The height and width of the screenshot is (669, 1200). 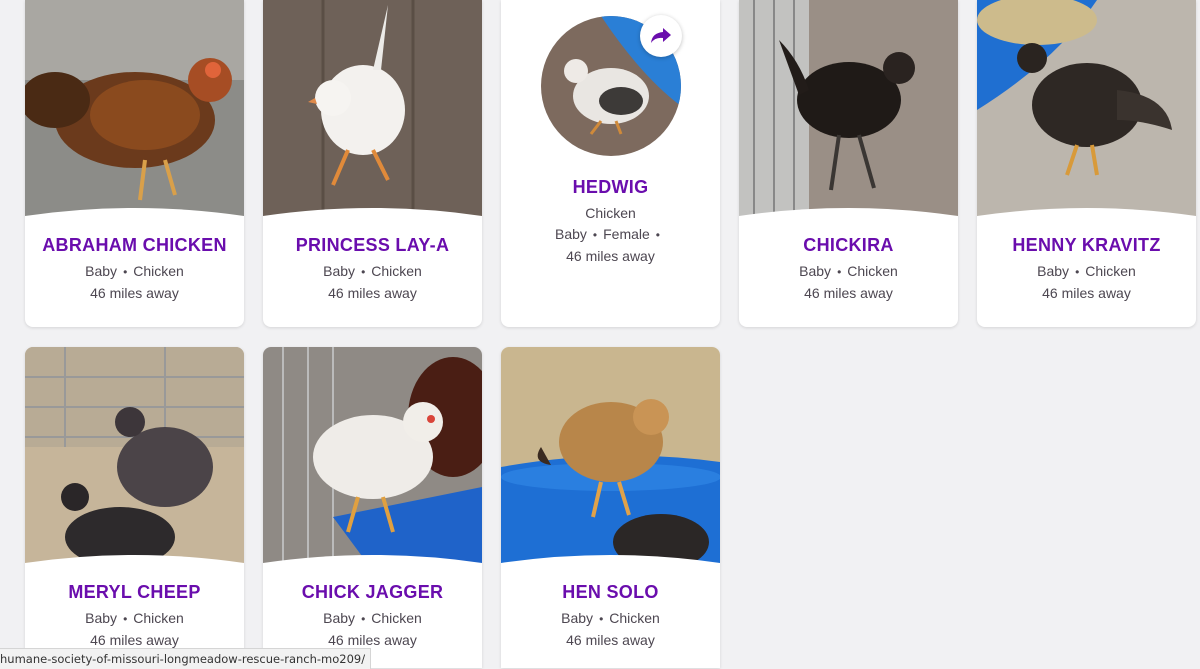 What do you see at coordinates (610, 187) in the screenshot?
I see `pet-name: HEDWIG` at bounding box center [610, 187].